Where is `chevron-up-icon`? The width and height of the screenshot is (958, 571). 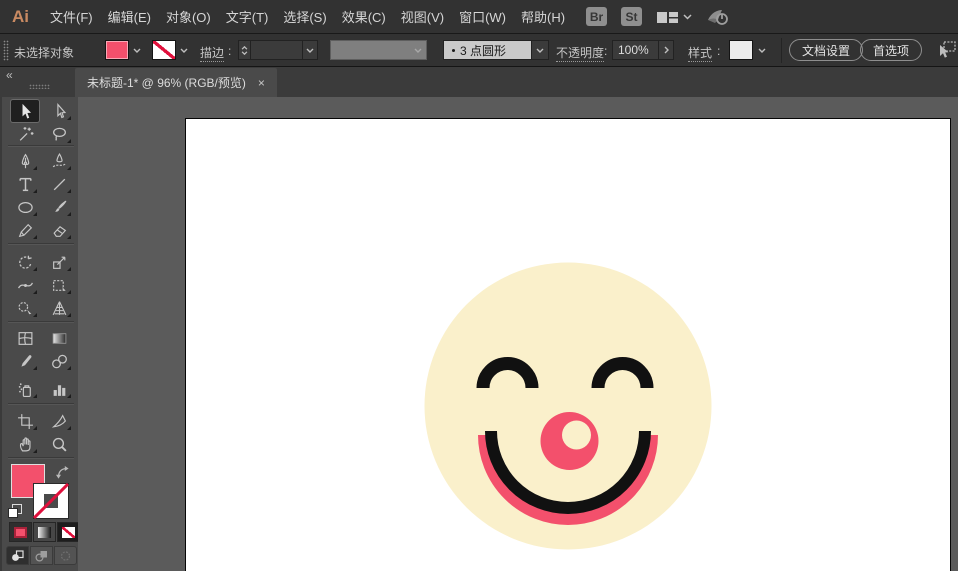
chevron-up-icon is located at coordinates (244, 47).